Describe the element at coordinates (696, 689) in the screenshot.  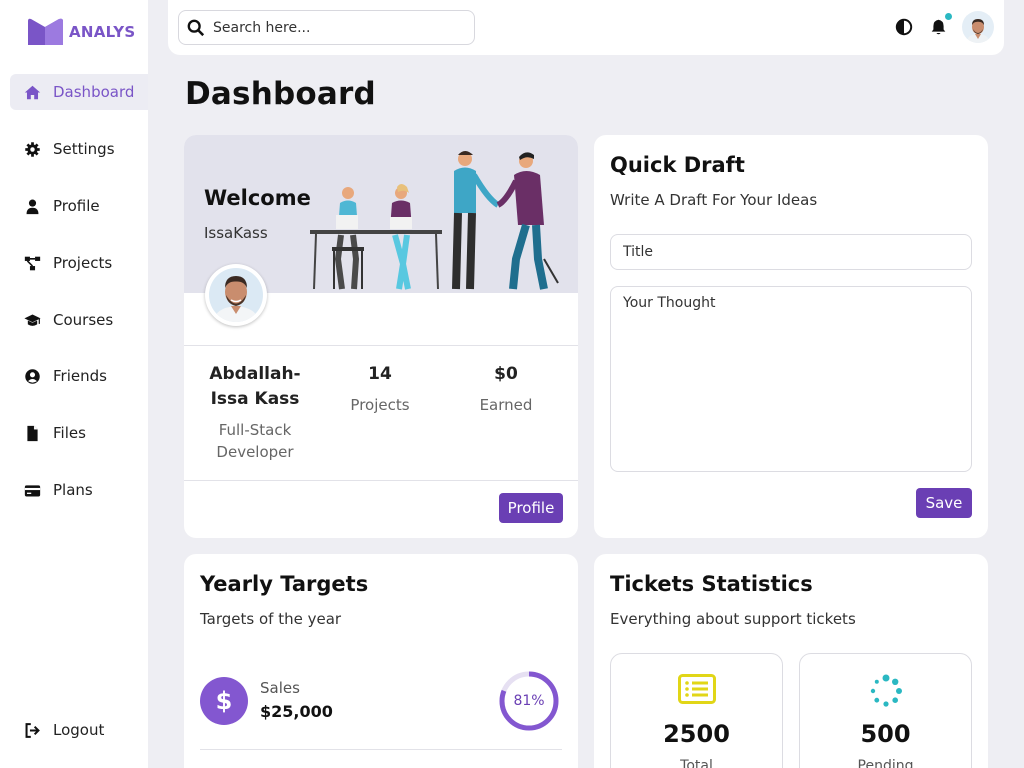
I see `list-icon` at that location.